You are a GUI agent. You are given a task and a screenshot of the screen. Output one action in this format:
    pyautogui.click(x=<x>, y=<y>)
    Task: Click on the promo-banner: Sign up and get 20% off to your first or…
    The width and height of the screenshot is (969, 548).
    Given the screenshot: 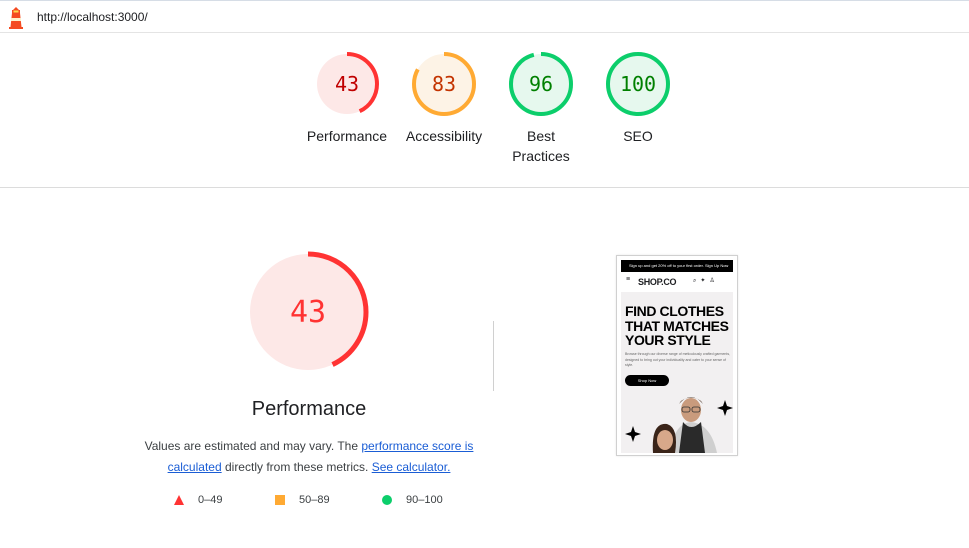 What is the action you would take?
    pyautogui.click(x=677, y=266)
    